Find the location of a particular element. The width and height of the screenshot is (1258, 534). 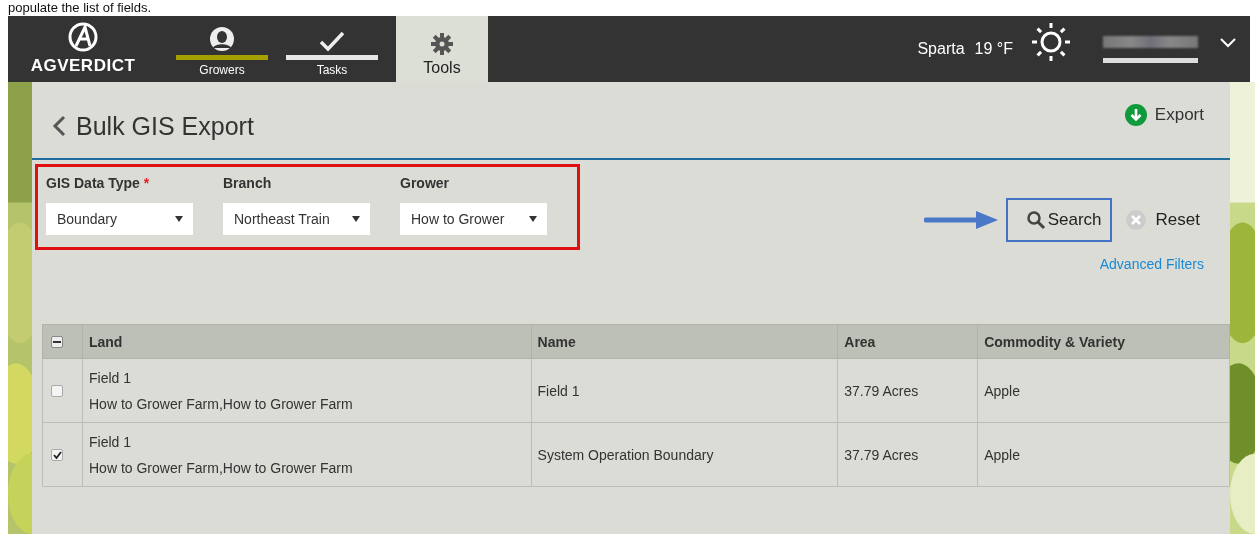

nav-tab: Growers is located at coordinates (222, 49).